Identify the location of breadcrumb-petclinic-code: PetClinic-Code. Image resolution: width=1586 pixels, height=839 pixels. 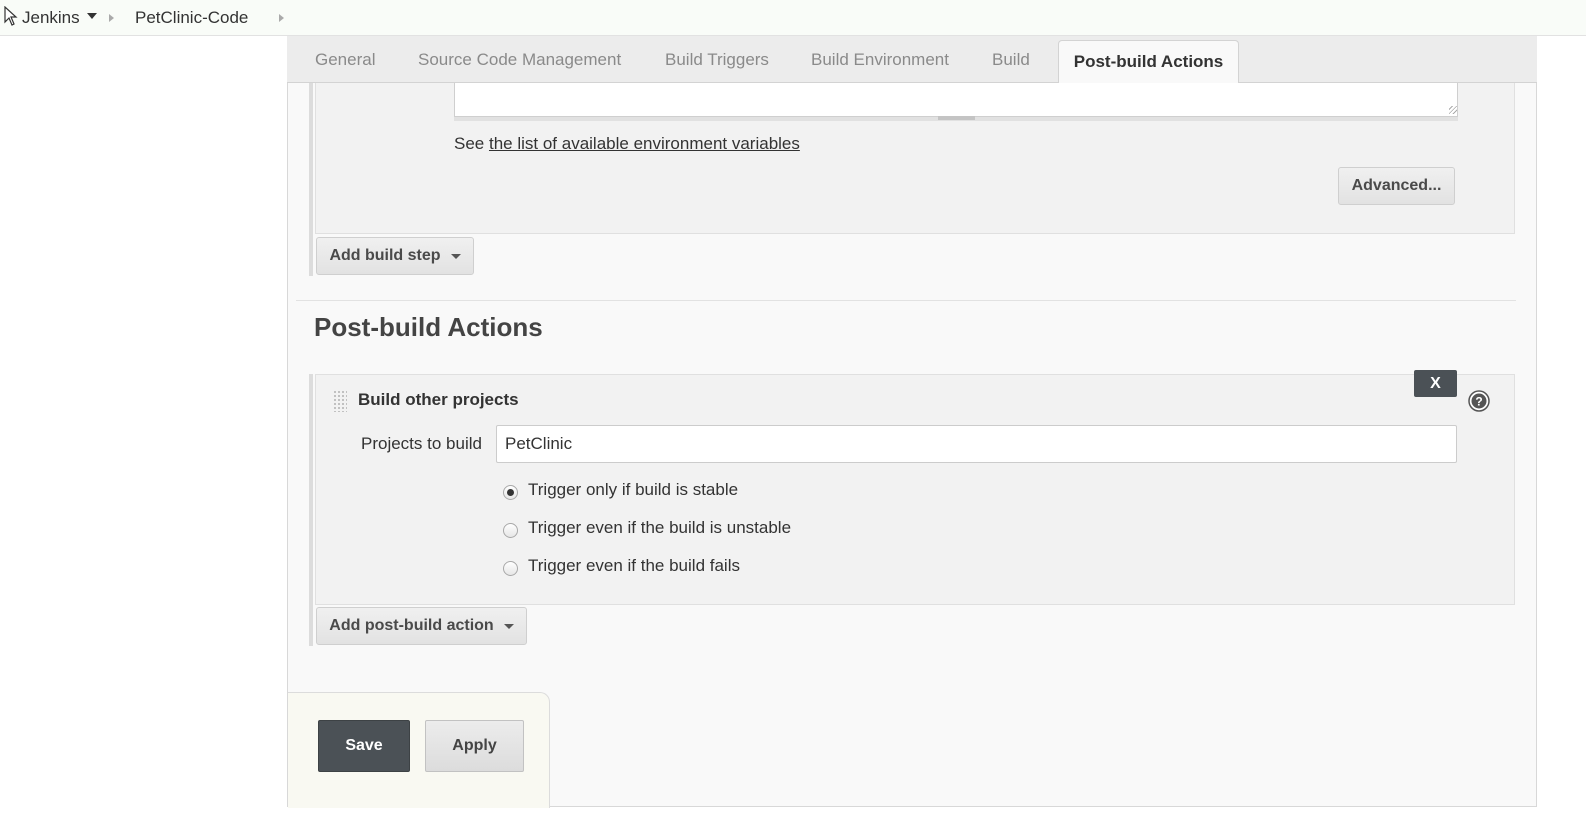
(191, 18).